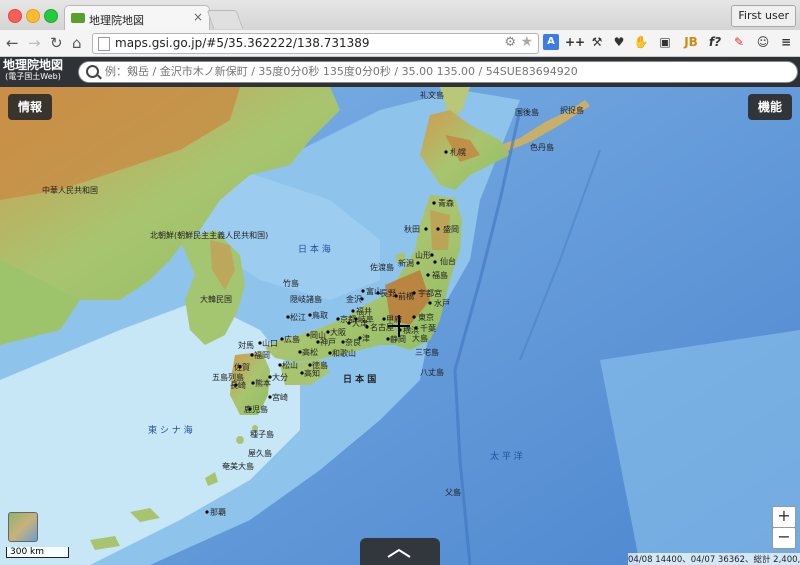 This screenshot has height=565, width=800. What do you see at coordinates (619, 42) in the screenshot?
I see `pocket-icon: ♥` at bounding box center [619, 42].